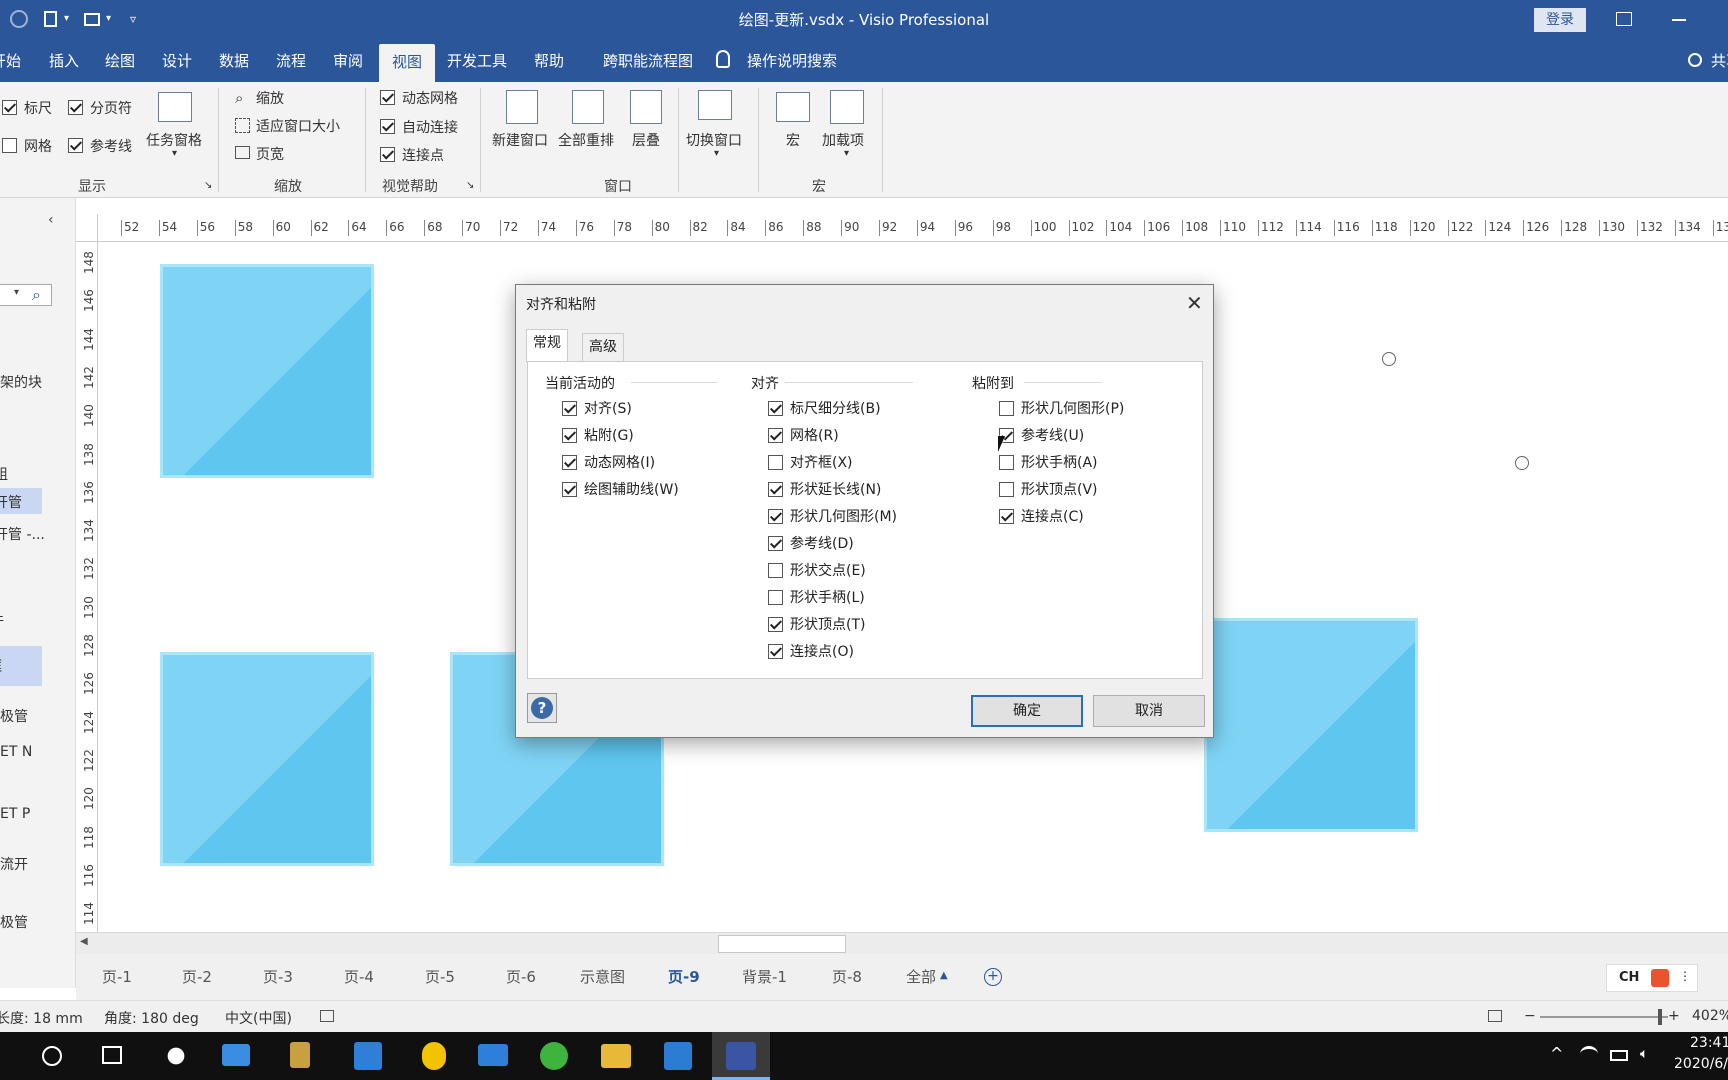 The height and width of the screenshot is (1080, 1728). What do you see at coordinates (1048, 463) in the screenshot?
I see `glue-option-3: 形状手柄(A)` at bounding box center [1048, 463].